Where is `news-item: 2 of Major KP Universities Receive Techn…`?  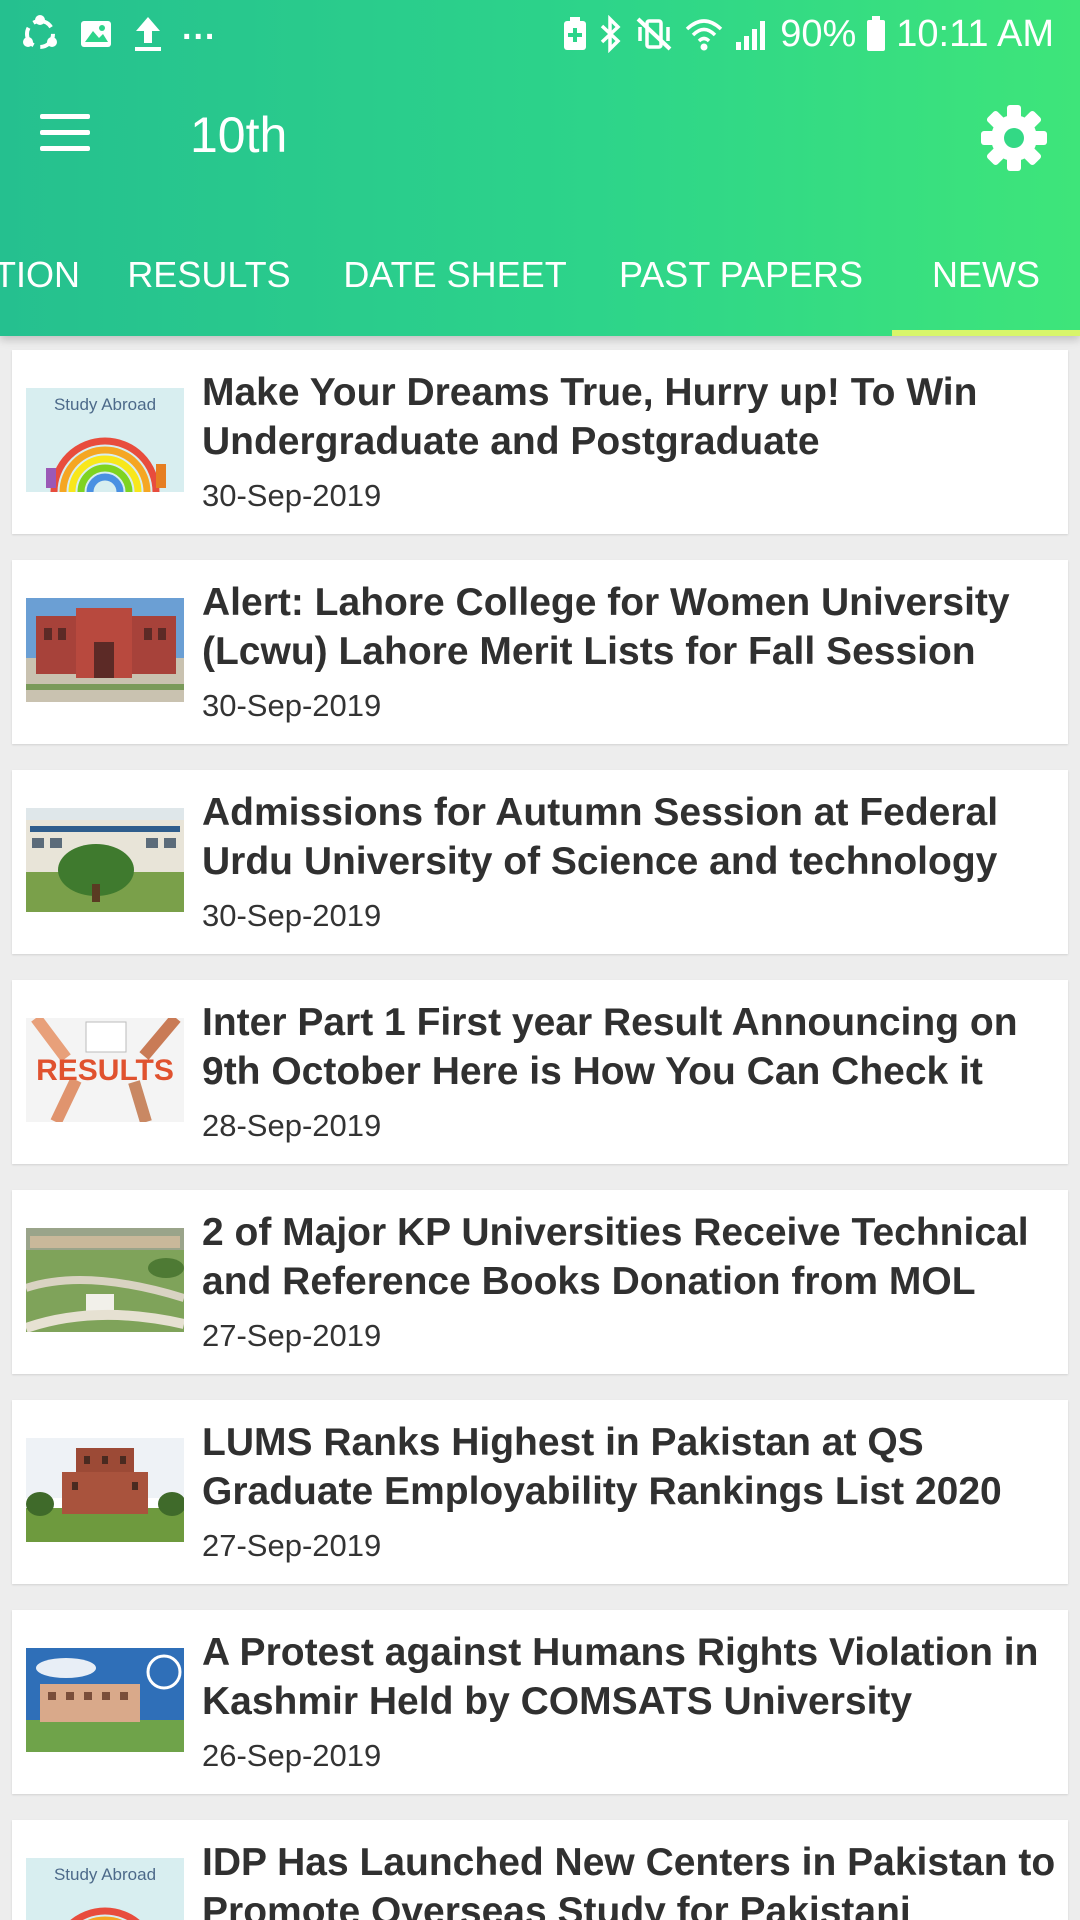 news-item: 2 of Major KP Universities Receive Techn… is located at coordinates (540, 1282).